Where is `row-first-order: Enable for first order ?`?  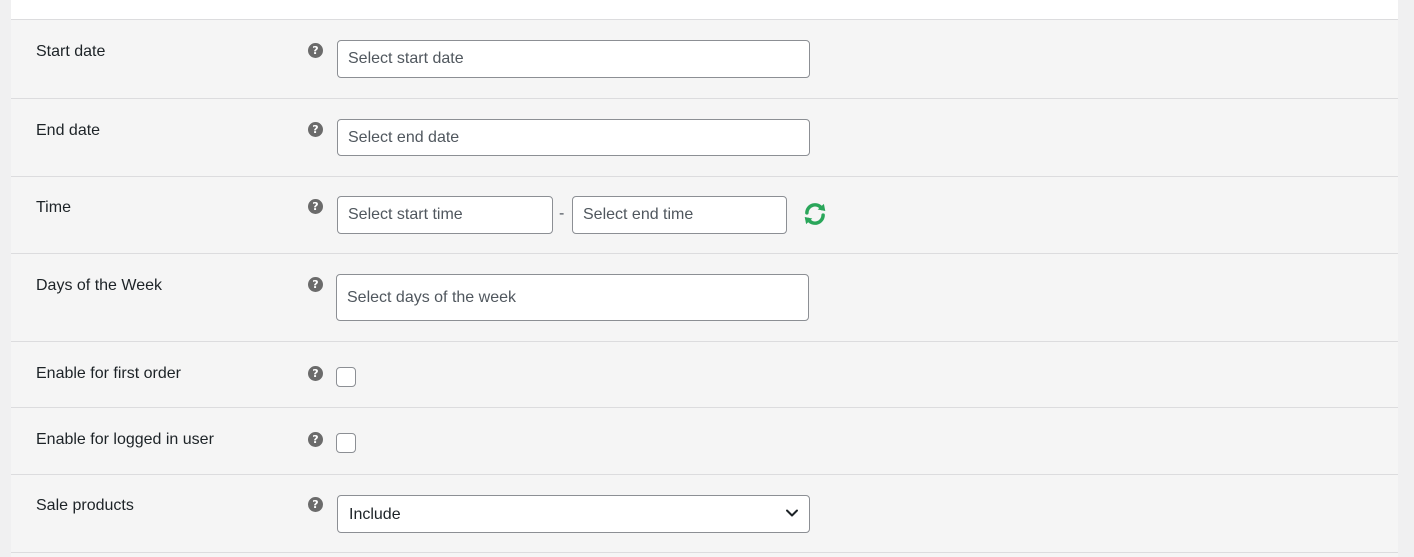
row-first-order: Enable for first order ? is located at coordinates (704, 375).